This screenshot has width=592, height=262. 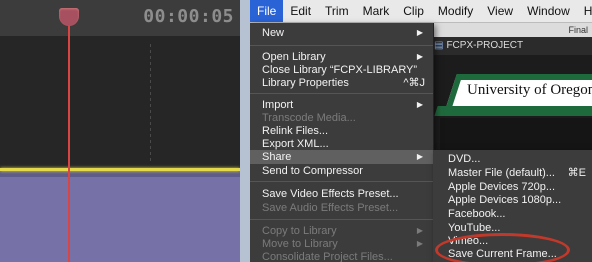 I want to click on timeline-guide, so click(x=150, y=103).